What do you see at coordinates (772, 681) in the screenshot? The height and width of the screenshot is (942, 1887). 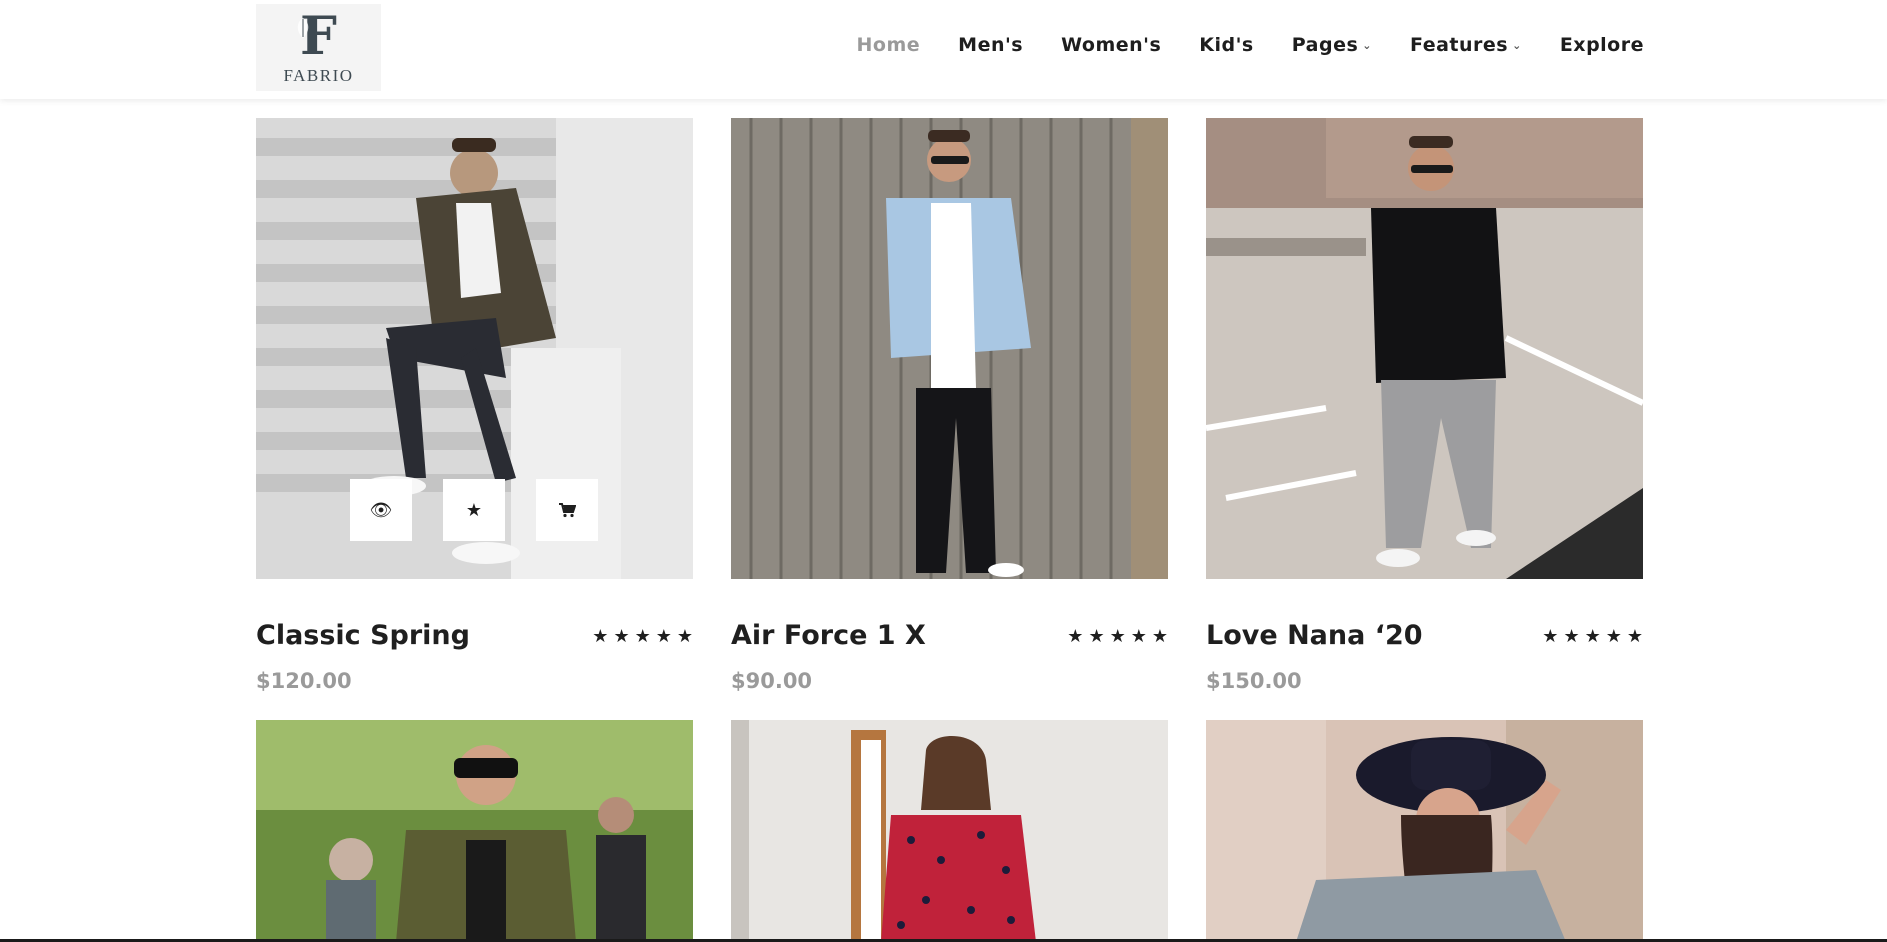 I see `product-price: $90.00` at bounding box center [772, 681].